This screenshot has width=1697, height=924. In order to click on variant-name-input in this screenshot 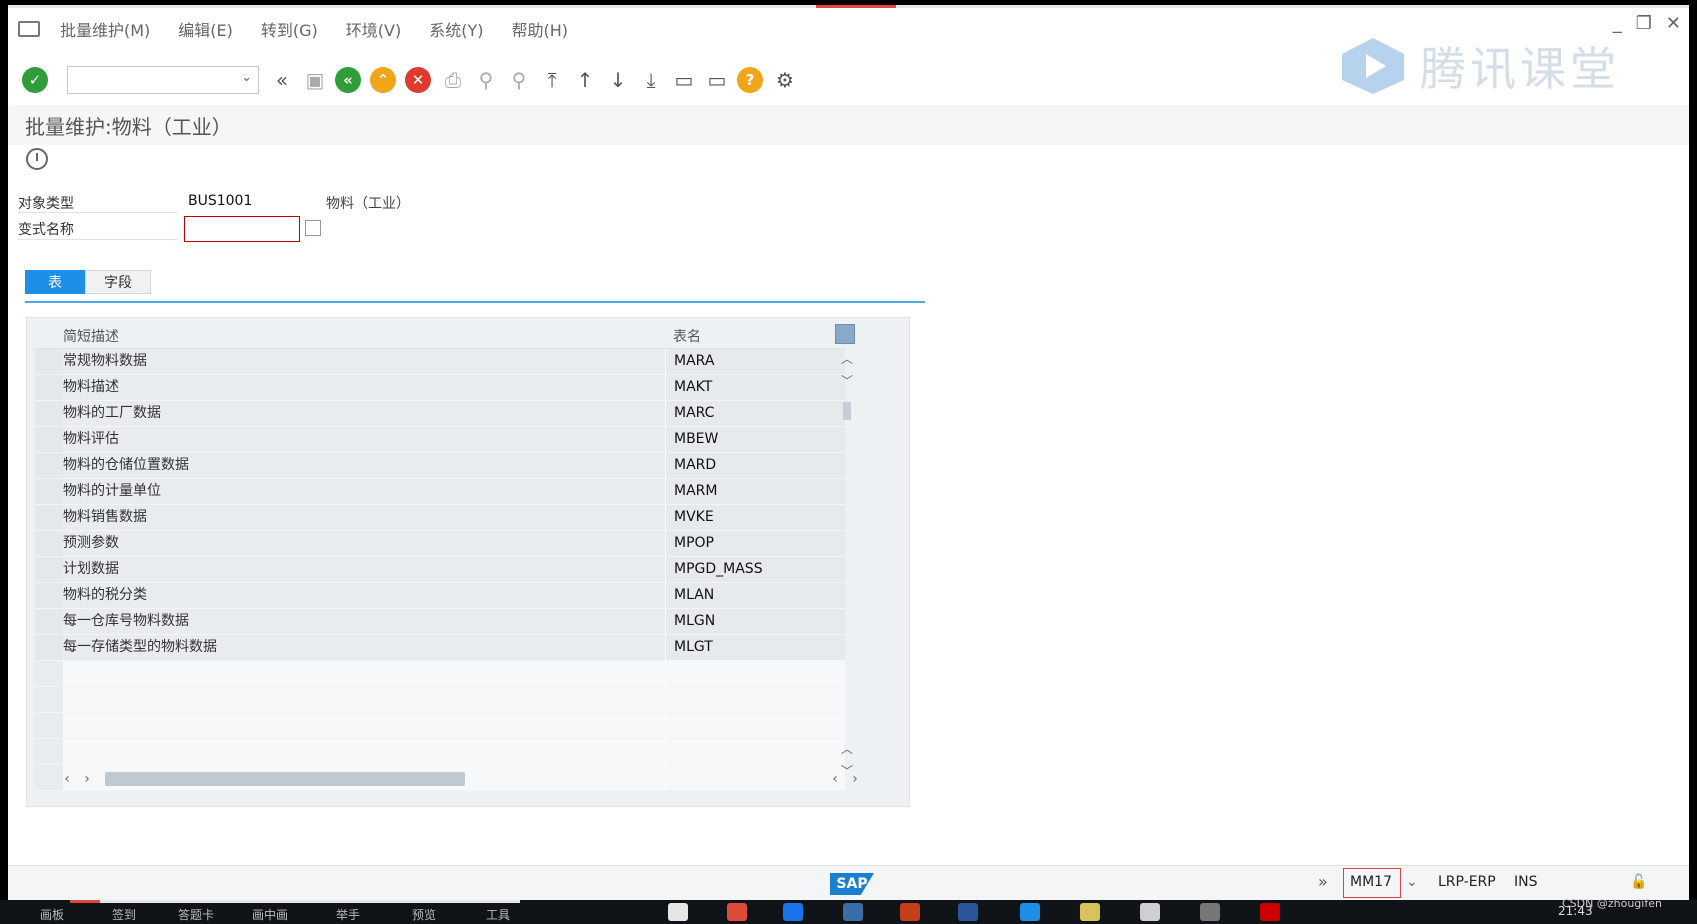, I will do `click(242, 229)`.